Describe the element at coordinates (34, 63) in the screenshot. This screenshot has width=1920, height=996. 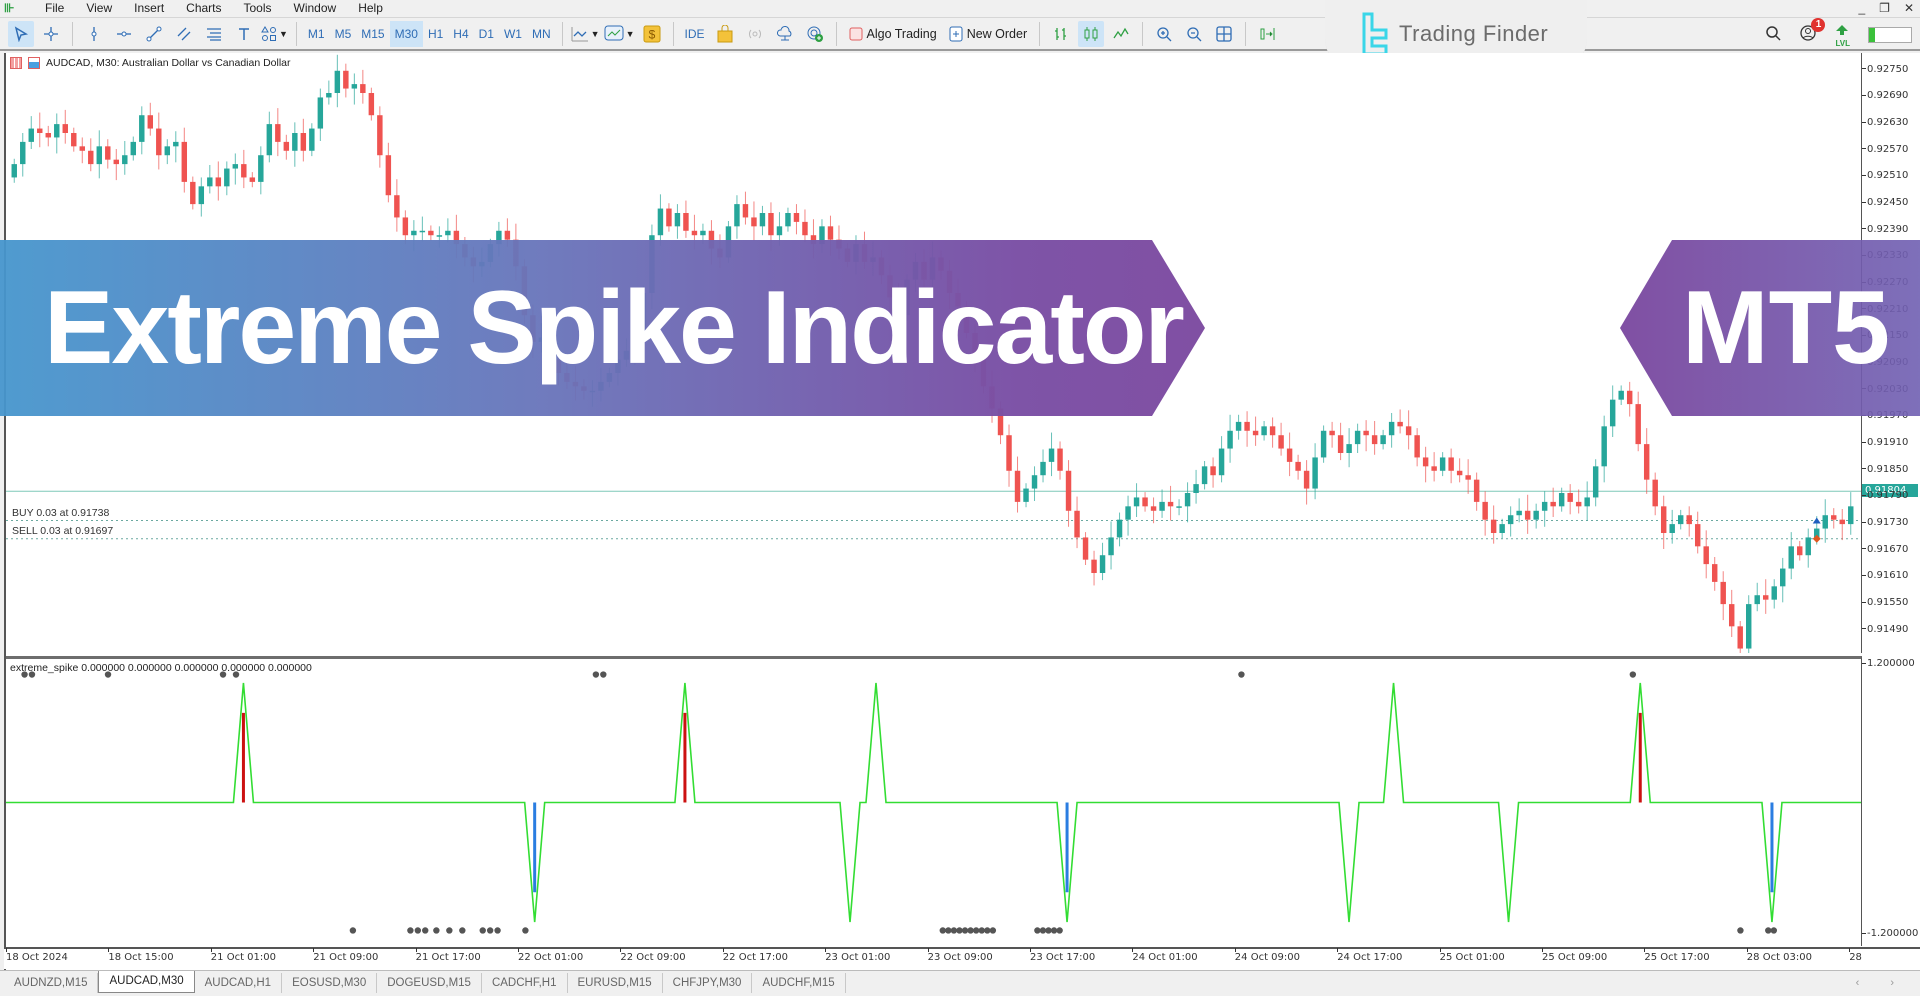
I see `chart-properties-icon` at that location.